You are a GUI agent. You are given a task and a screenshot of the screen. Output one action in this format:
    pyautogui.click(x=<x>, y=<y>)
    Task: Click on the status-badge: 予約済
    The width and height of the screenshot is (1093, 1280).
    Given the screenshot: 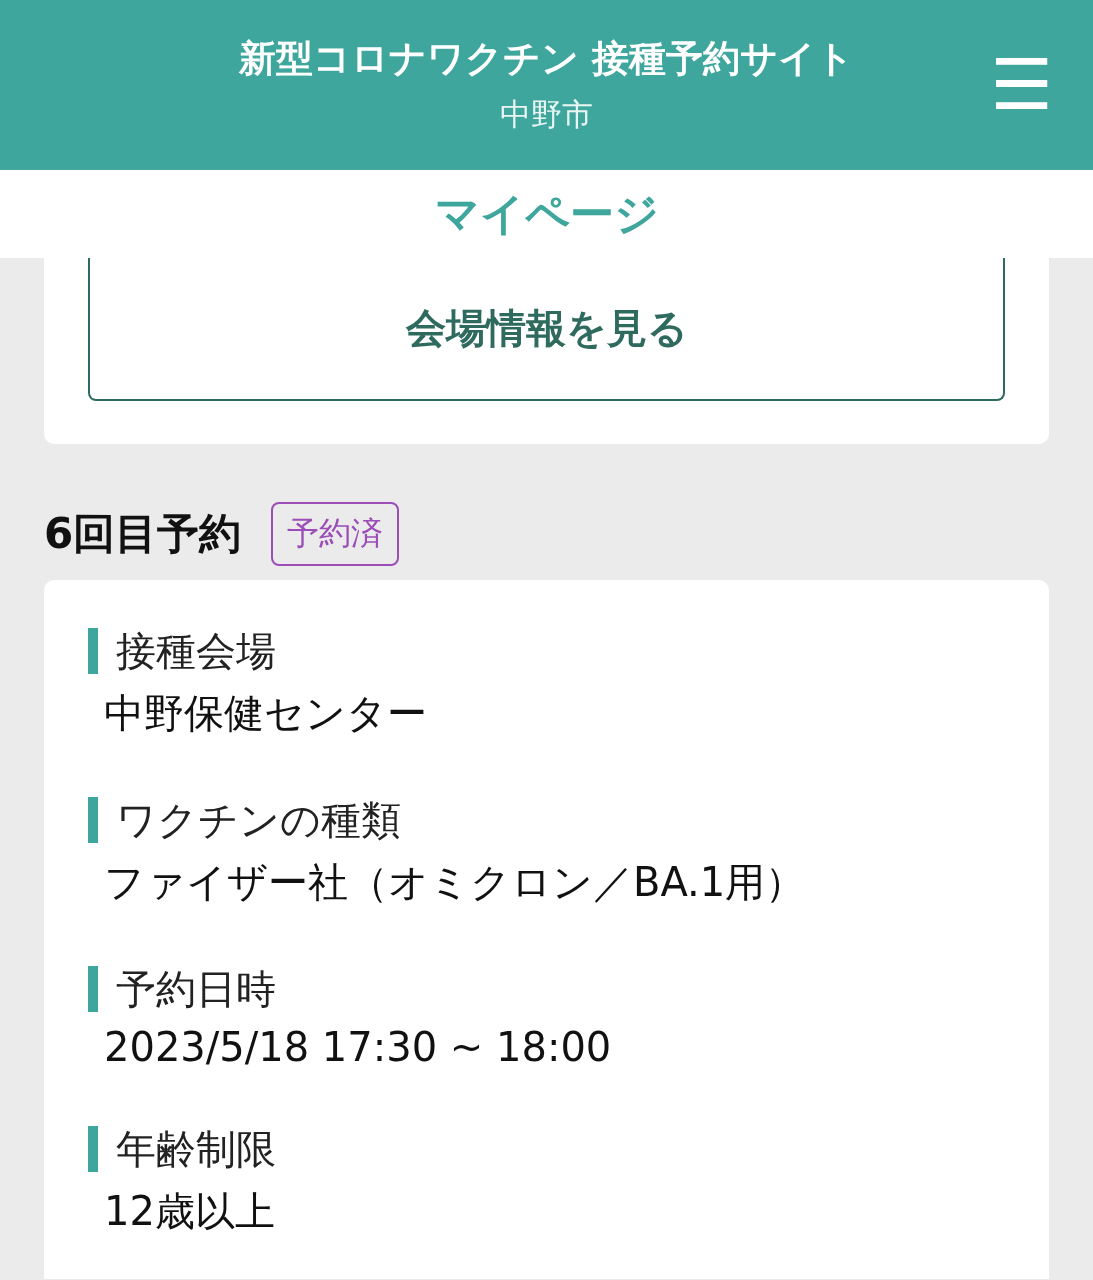 What is the action you would take?
    pyautogui.click(x=335, y=534)
    